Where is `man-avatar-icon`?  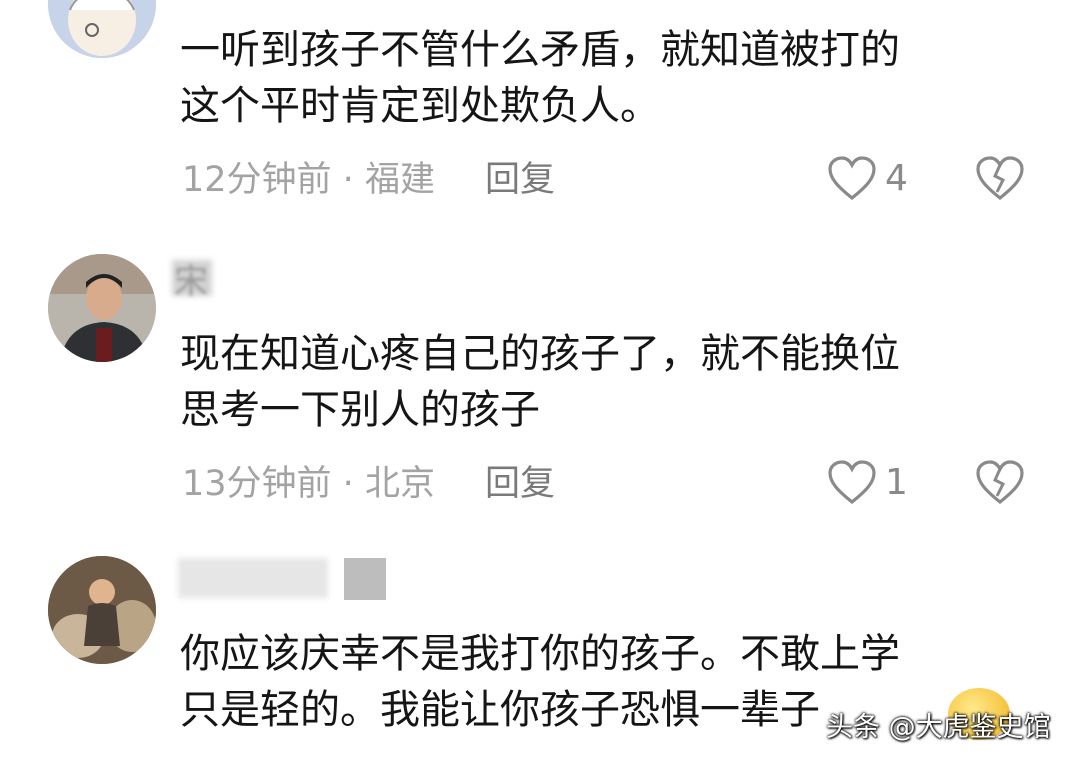
man-avatar-icon is located at coordinates (102, 308).